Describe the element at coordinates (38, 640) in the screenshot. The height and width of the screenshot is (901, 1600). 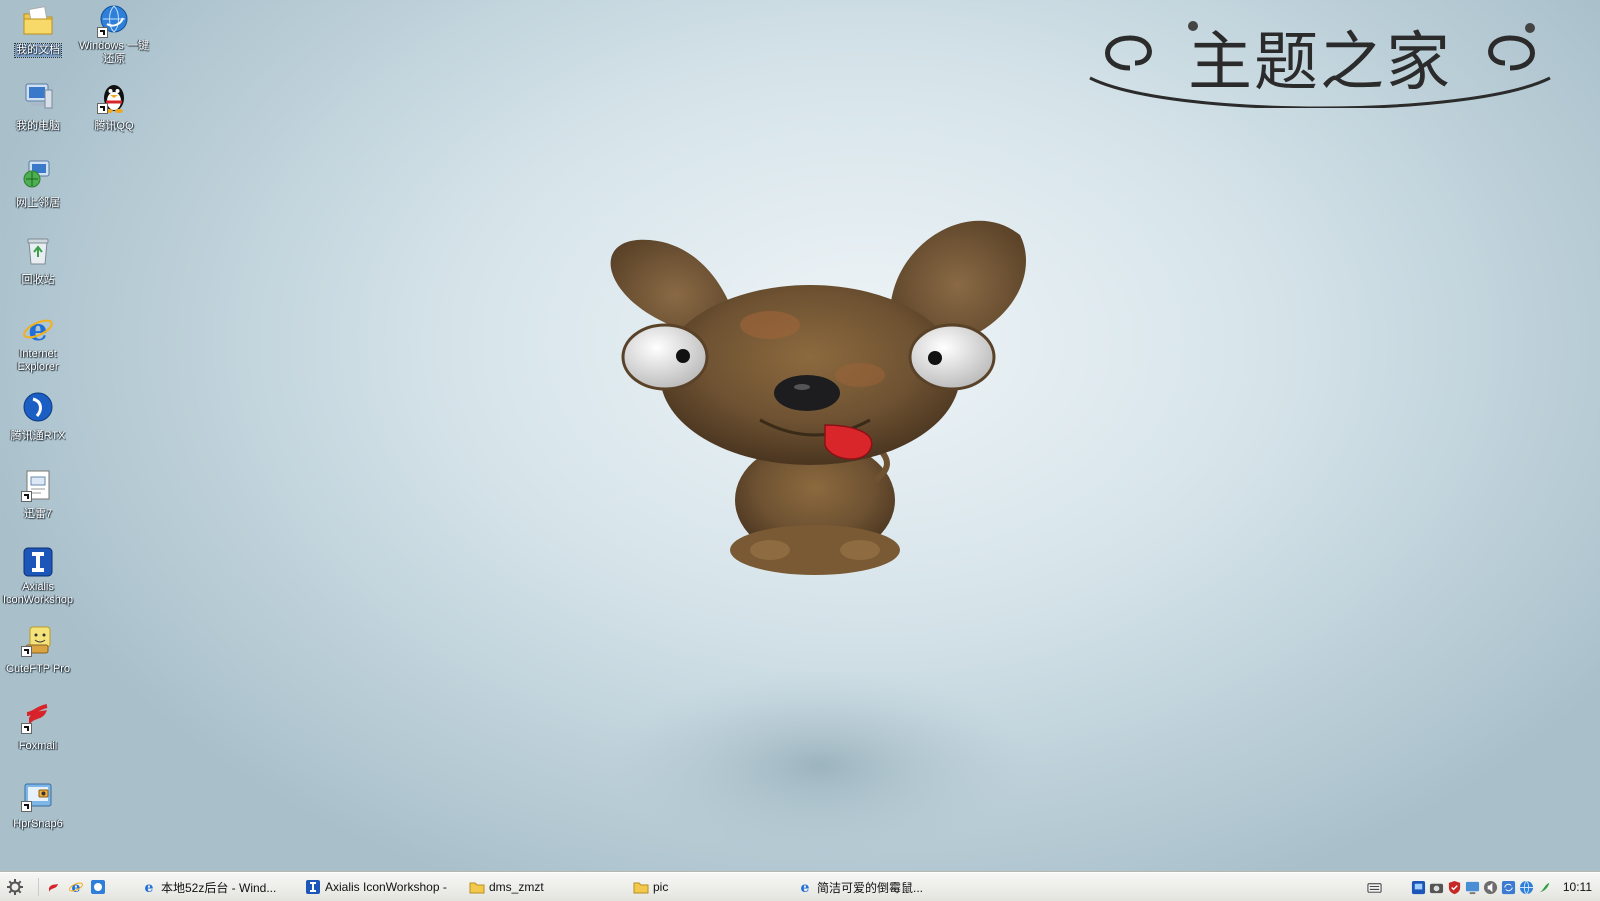
I see `cuteftp-icon` at that location.